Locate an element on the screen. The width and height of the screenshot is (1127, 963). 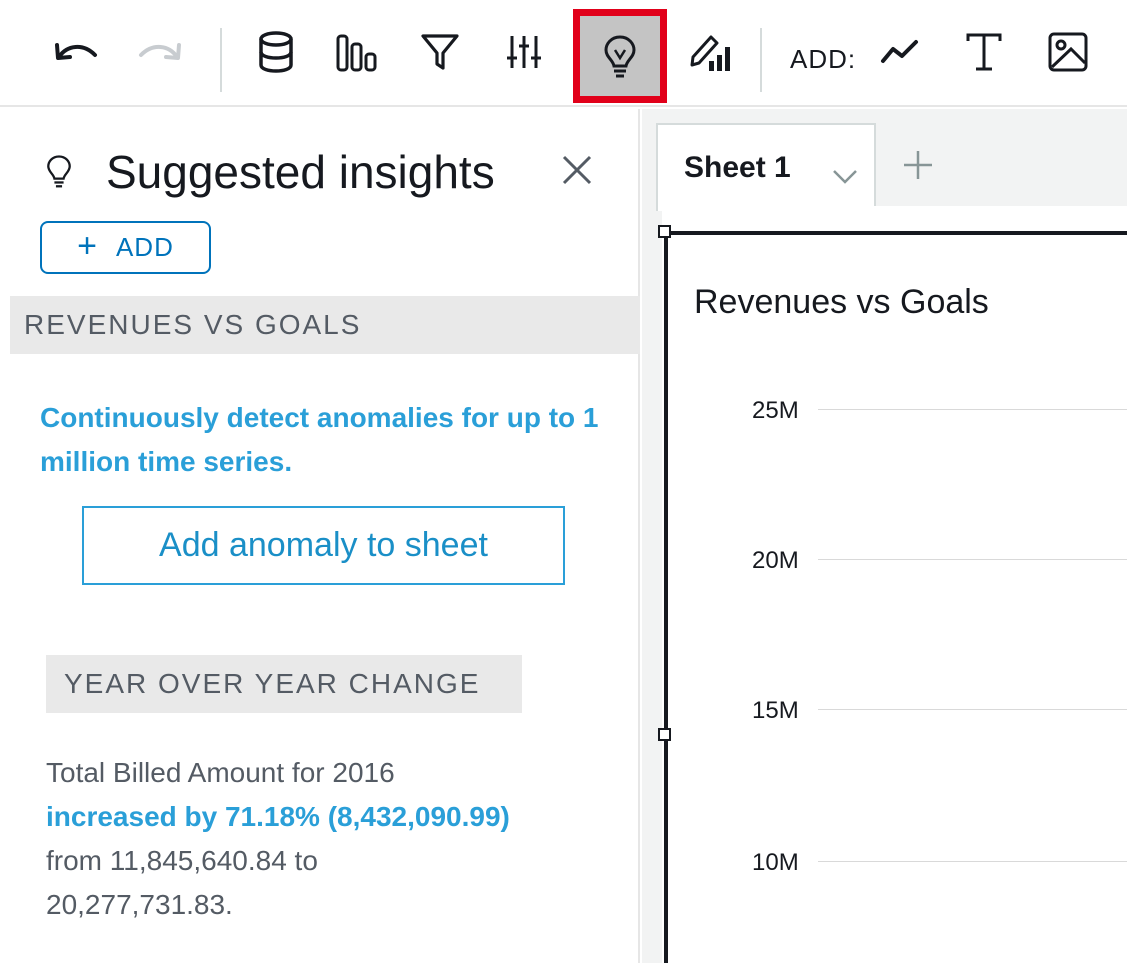
y-tick-label: 10M is located at coordinates (775, 862).